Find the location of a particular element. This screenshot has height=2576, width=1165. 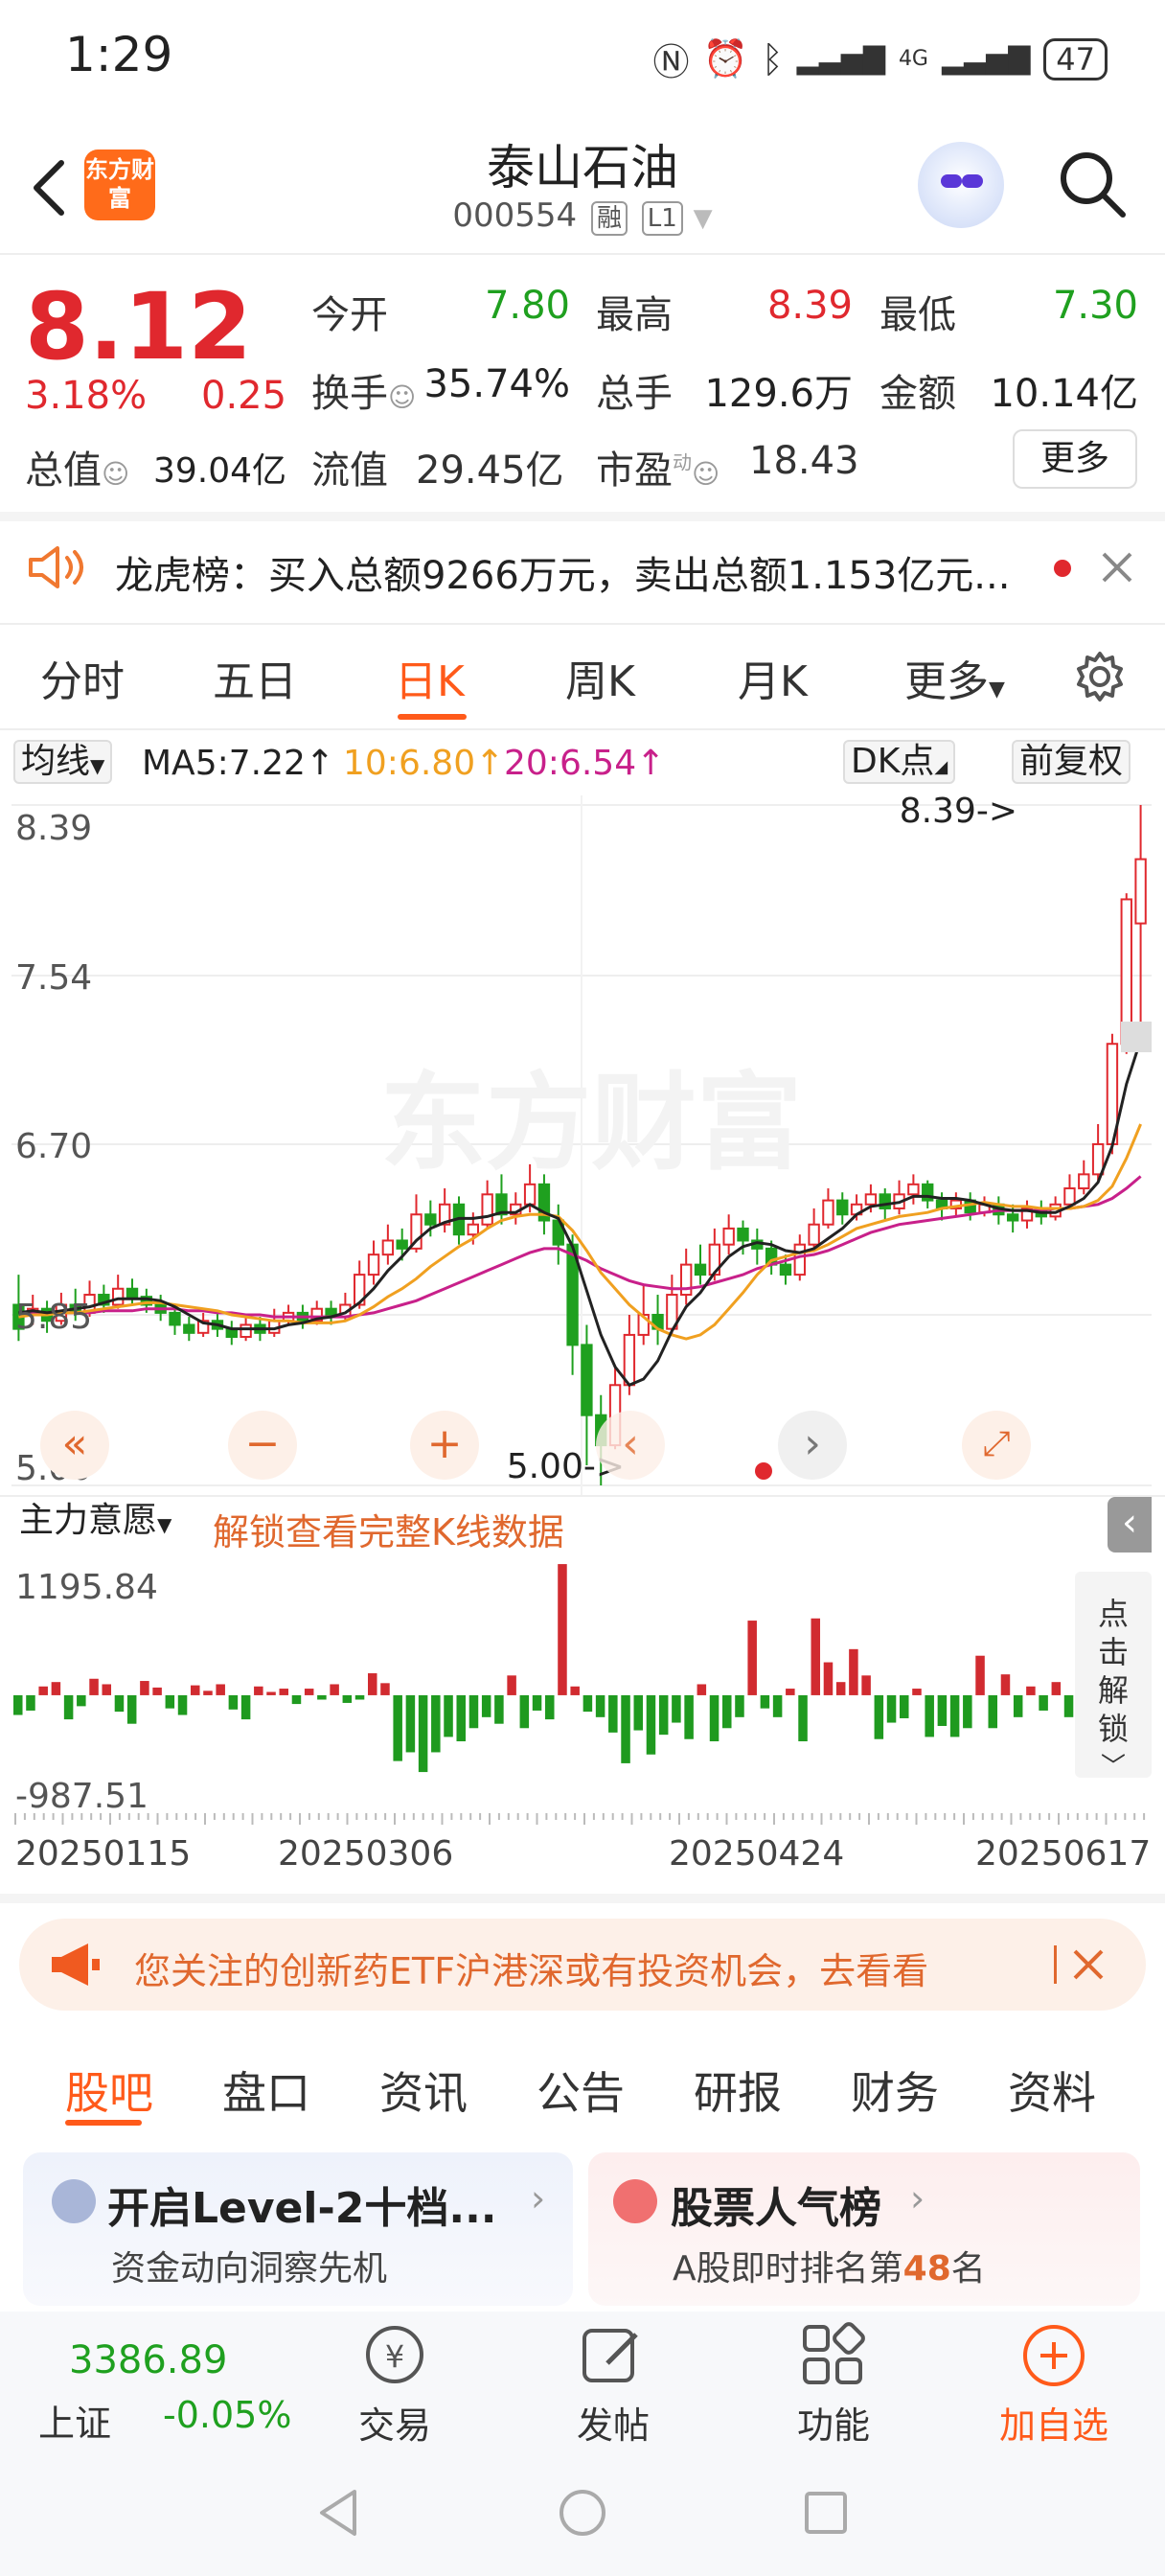

side-unlock-button: 点击解锁 ﹀ is located at coordinates (1113, 1677).